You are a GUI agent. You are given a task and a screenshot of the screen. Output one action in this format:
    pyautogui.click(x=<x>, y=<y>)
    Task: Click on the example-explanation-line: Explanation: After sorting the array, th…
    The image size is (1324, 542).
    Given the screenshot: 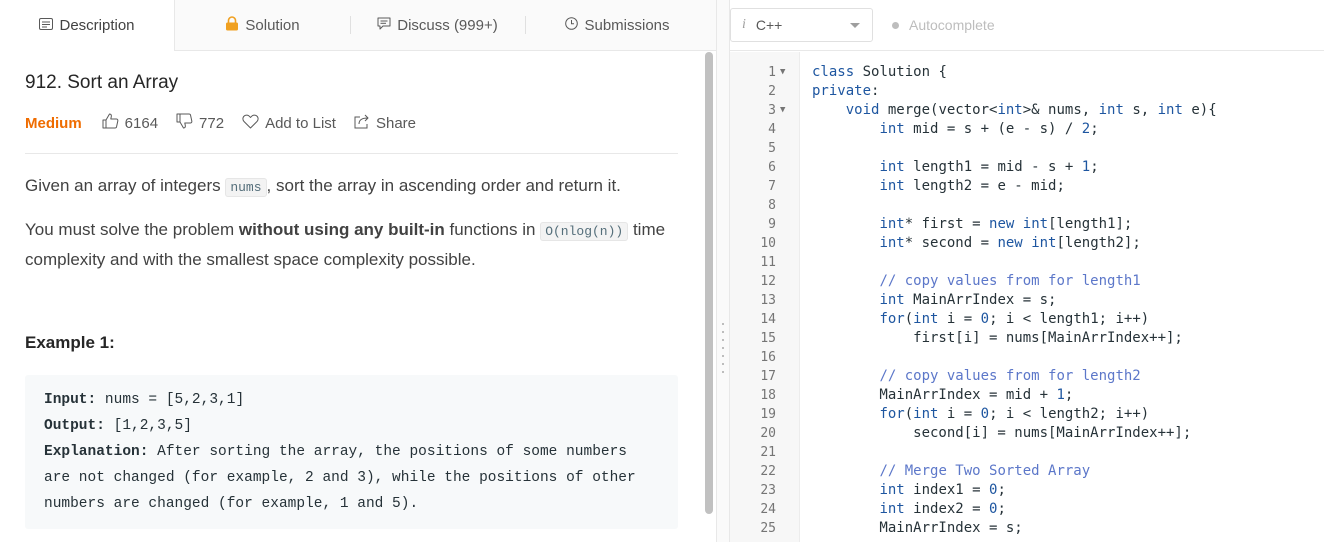 What is the action you would take?
    pyautogui.click(x=335, y=452)
    